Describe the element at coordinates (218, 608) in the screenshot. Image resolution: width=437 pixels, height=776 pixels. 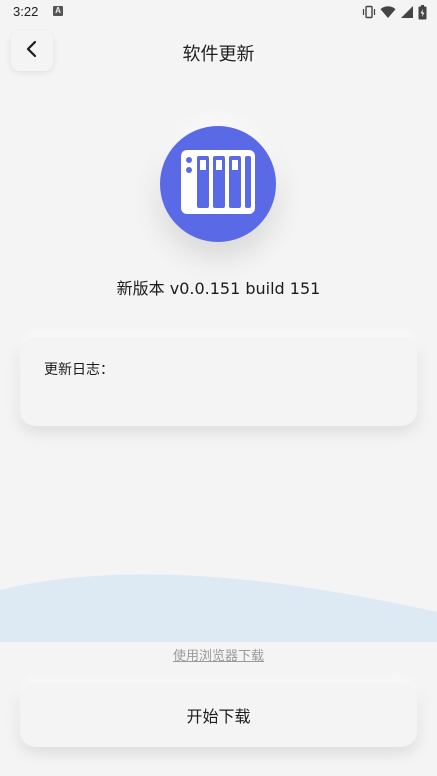
I see `decorative-wave` at that location.